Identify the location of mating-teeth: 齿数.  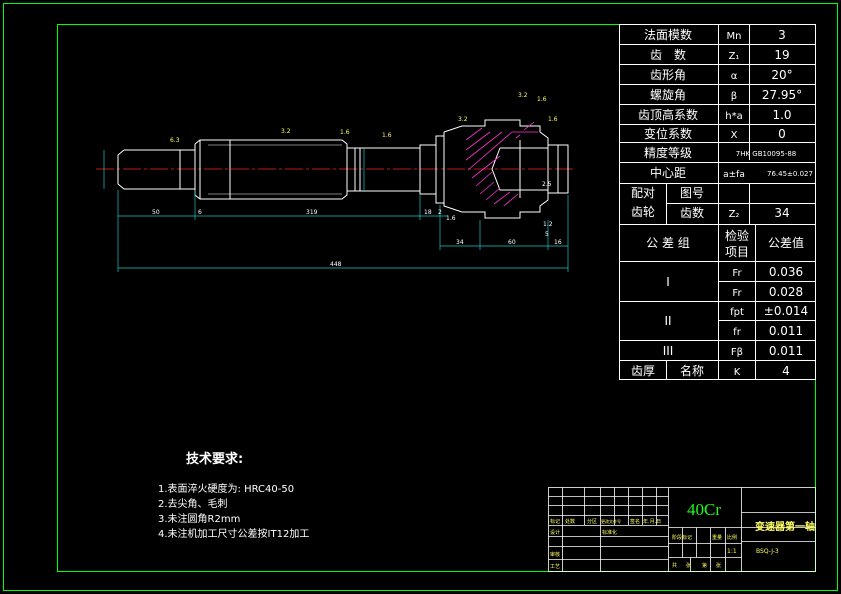
(692, 212).